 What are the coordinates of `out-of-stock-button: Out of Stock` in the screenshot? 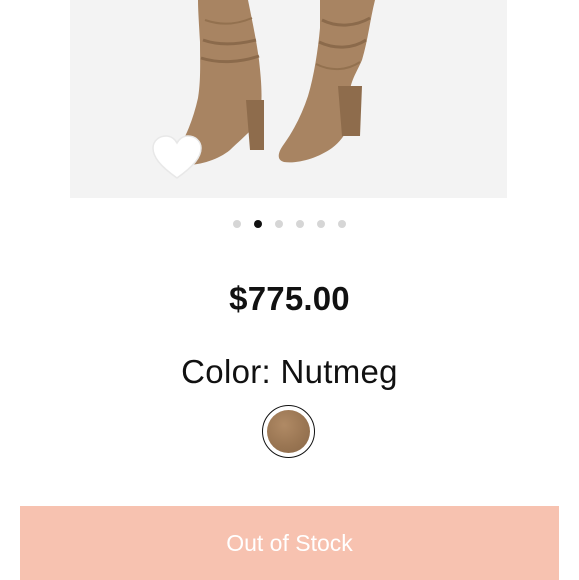 It's located at (289, 543).